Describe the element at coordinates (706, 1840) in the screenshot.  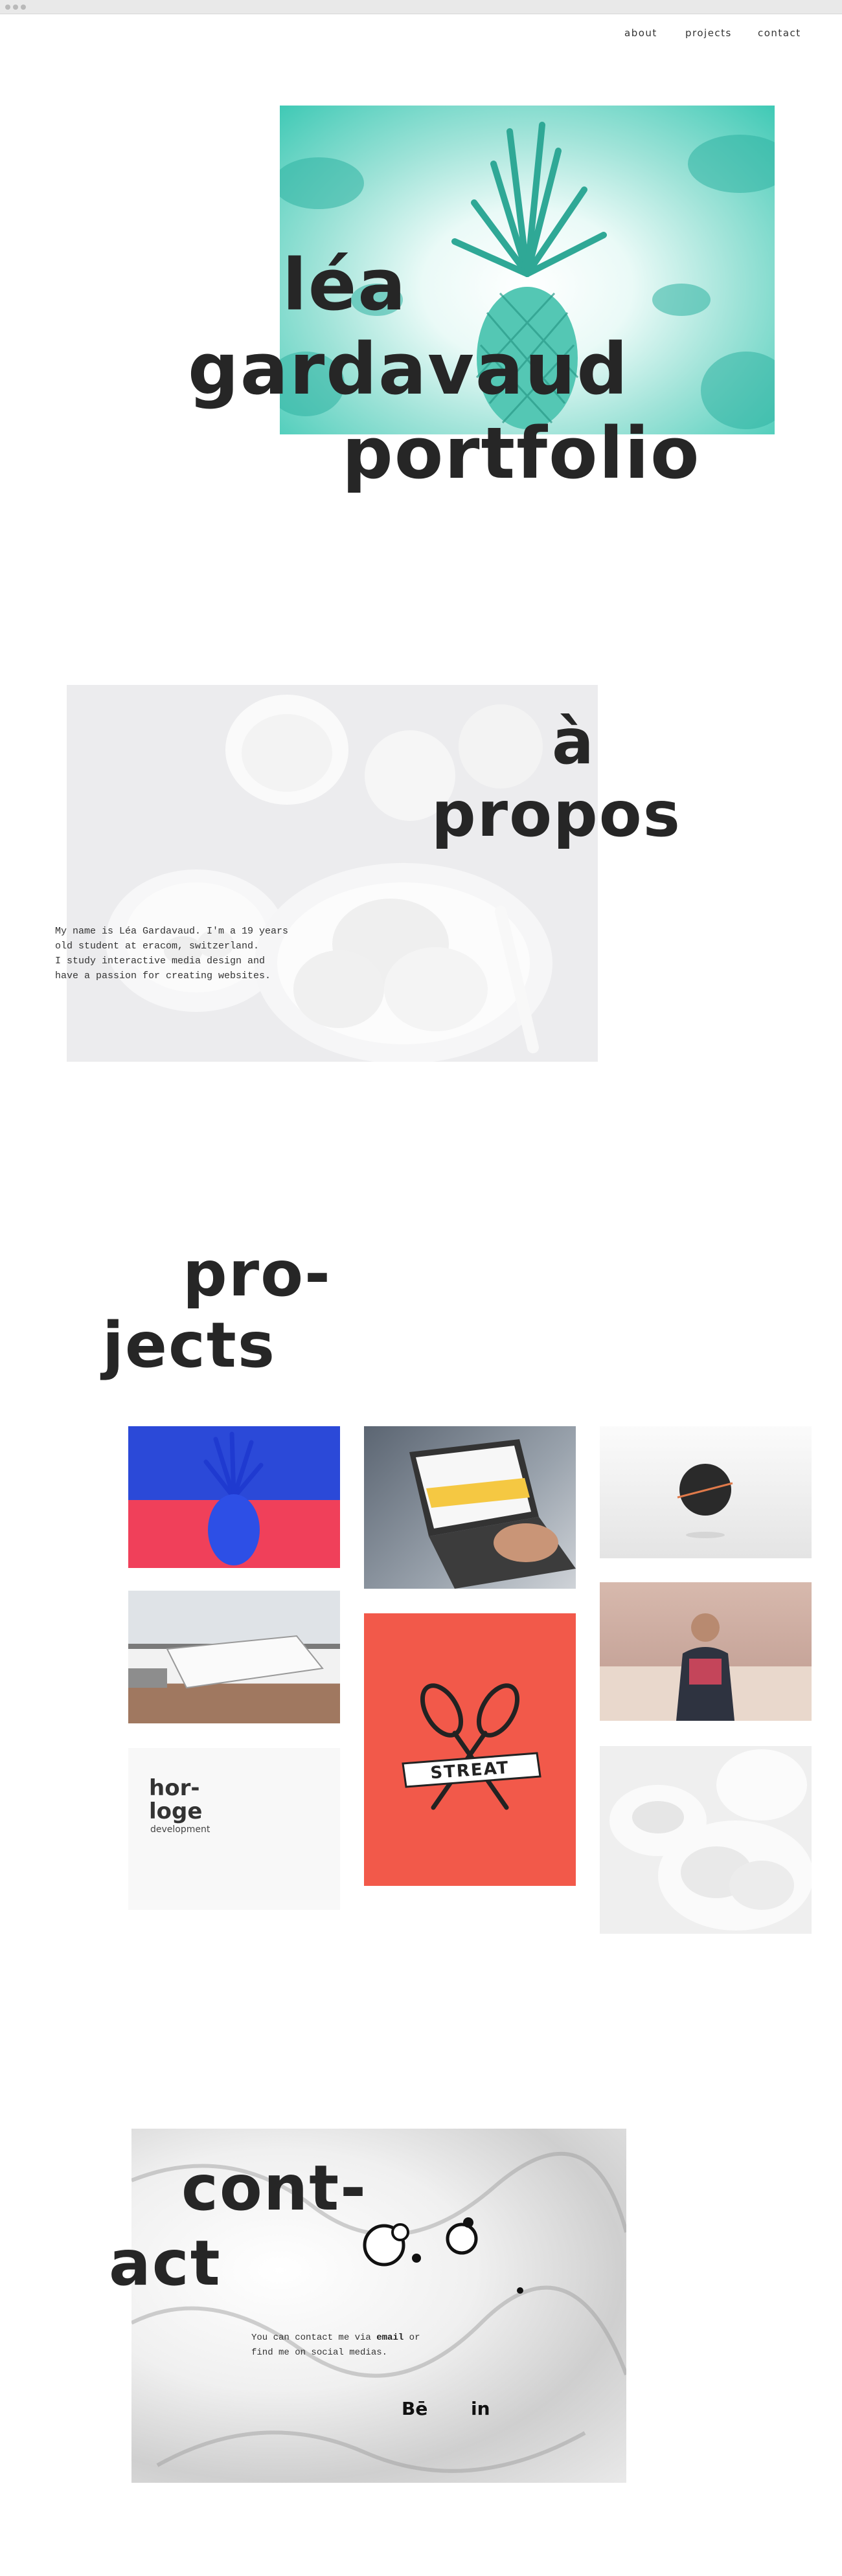
I see `project-tile-bread` at that location.